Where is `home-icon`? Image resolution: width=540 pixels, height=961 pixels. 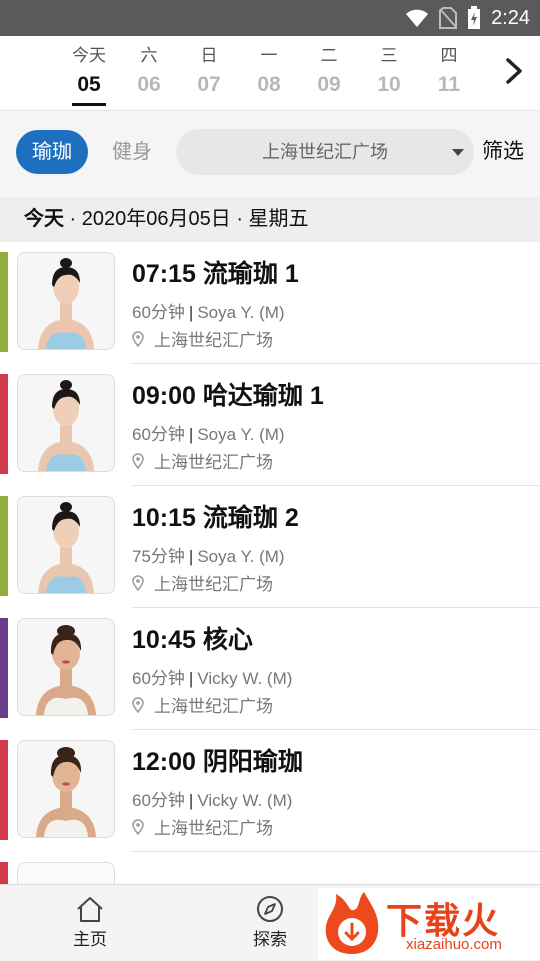 home-icon is located at coordinates (90, 909).